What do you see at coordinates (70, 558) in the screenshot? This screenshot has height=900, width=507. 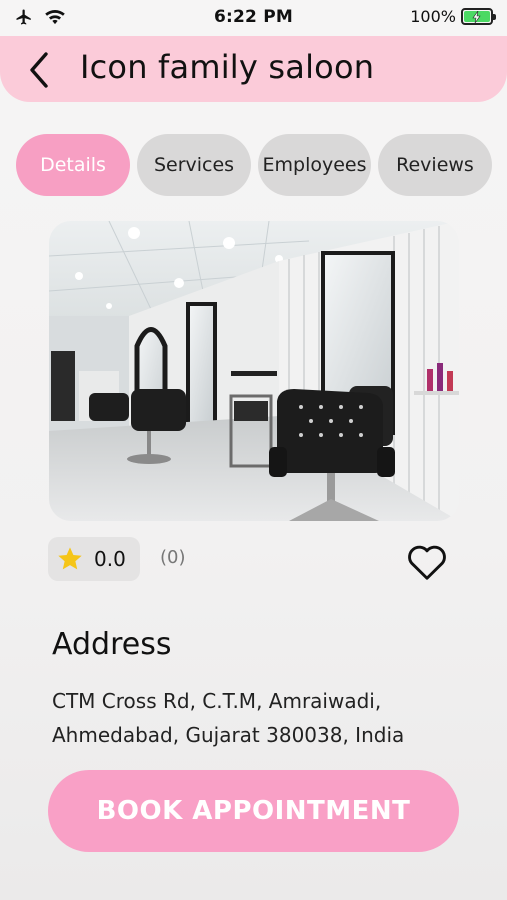 I see `star-icon` at bounding box center [70, 558].